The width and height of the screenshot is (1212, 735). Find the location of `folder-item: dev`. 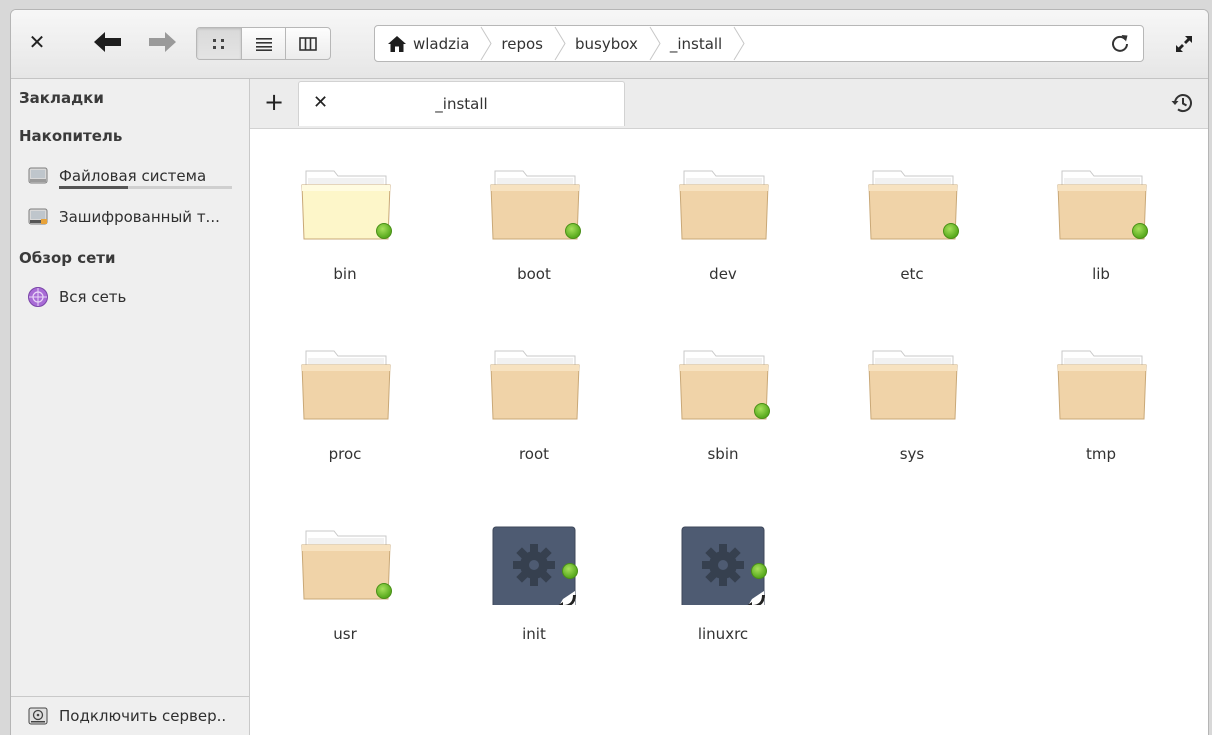

folder-item: dev is located at coordinates (723, 230).